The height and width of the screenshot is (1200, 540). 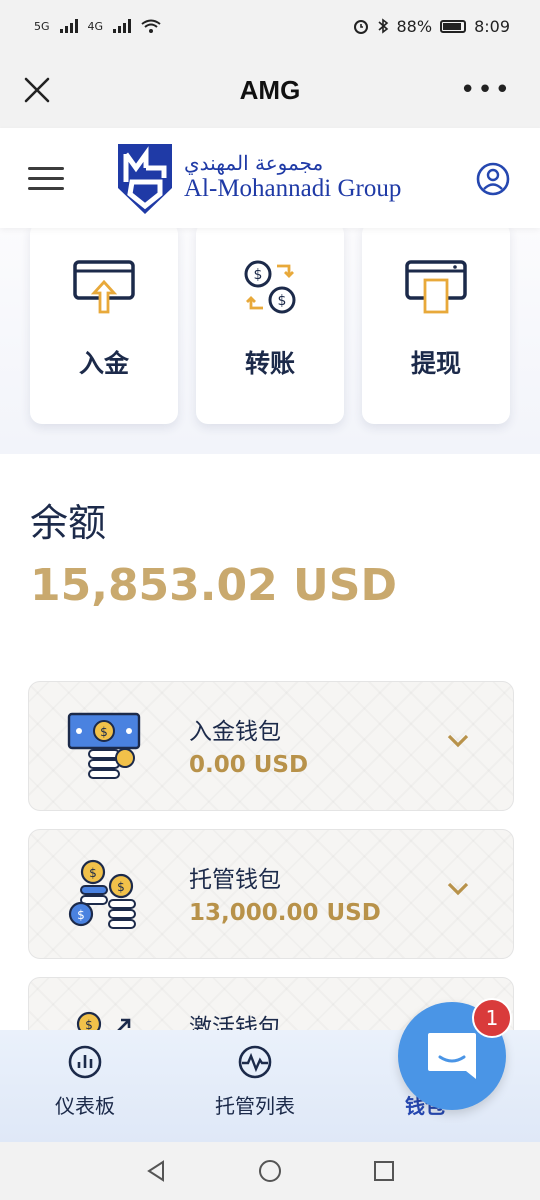 I want to click on transfer-label: 转账, so click(x=269, y=363).